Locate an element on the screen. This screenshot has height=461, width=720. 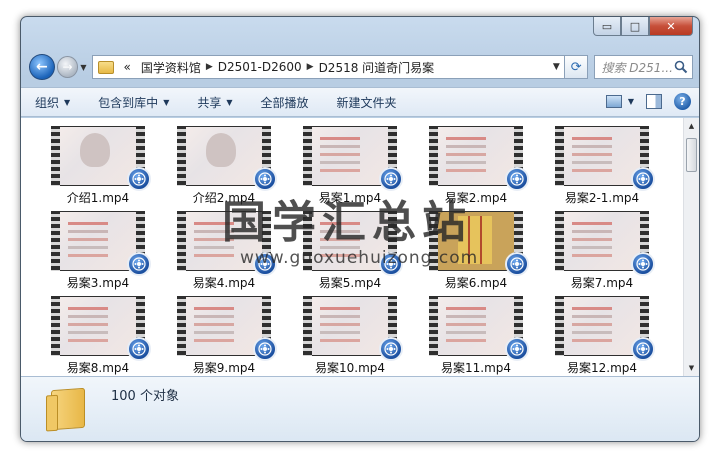
file-name: 易案2-1.mp4 is located at coordinates (602, 198).